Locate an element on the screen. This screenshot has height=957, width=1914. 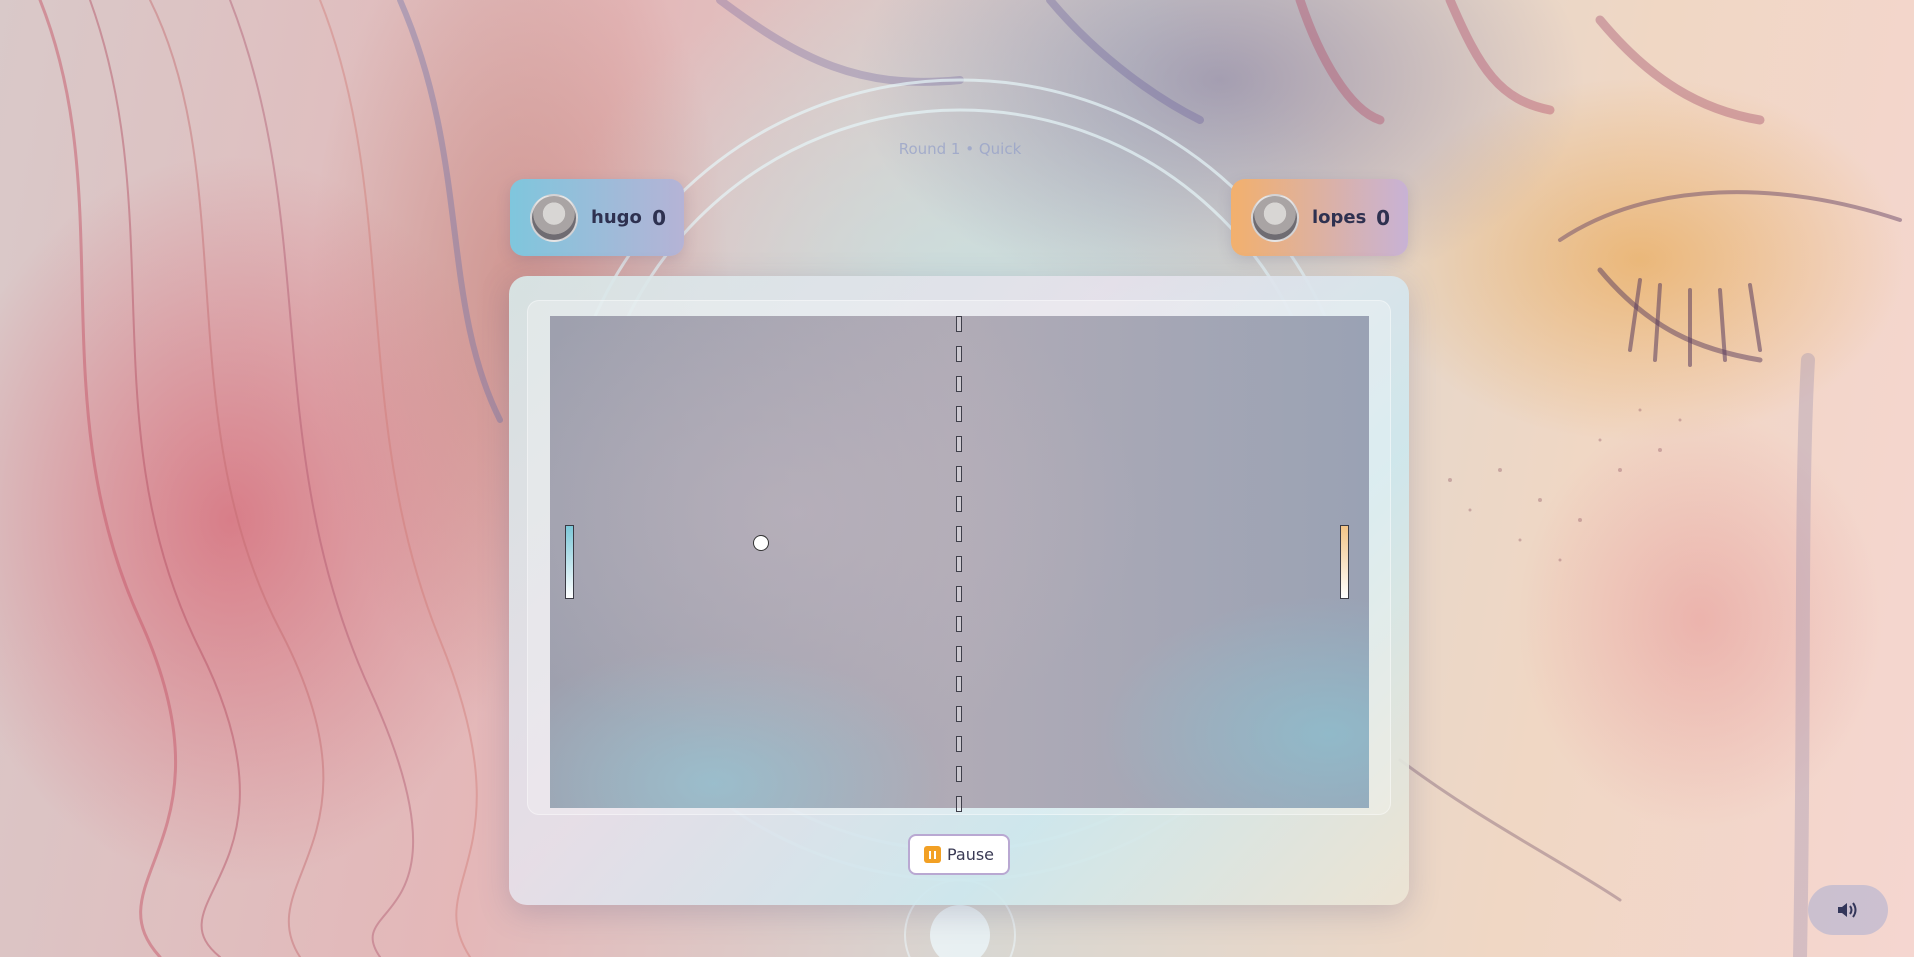
pause-label: Pause is located at coordinates (970, 854).